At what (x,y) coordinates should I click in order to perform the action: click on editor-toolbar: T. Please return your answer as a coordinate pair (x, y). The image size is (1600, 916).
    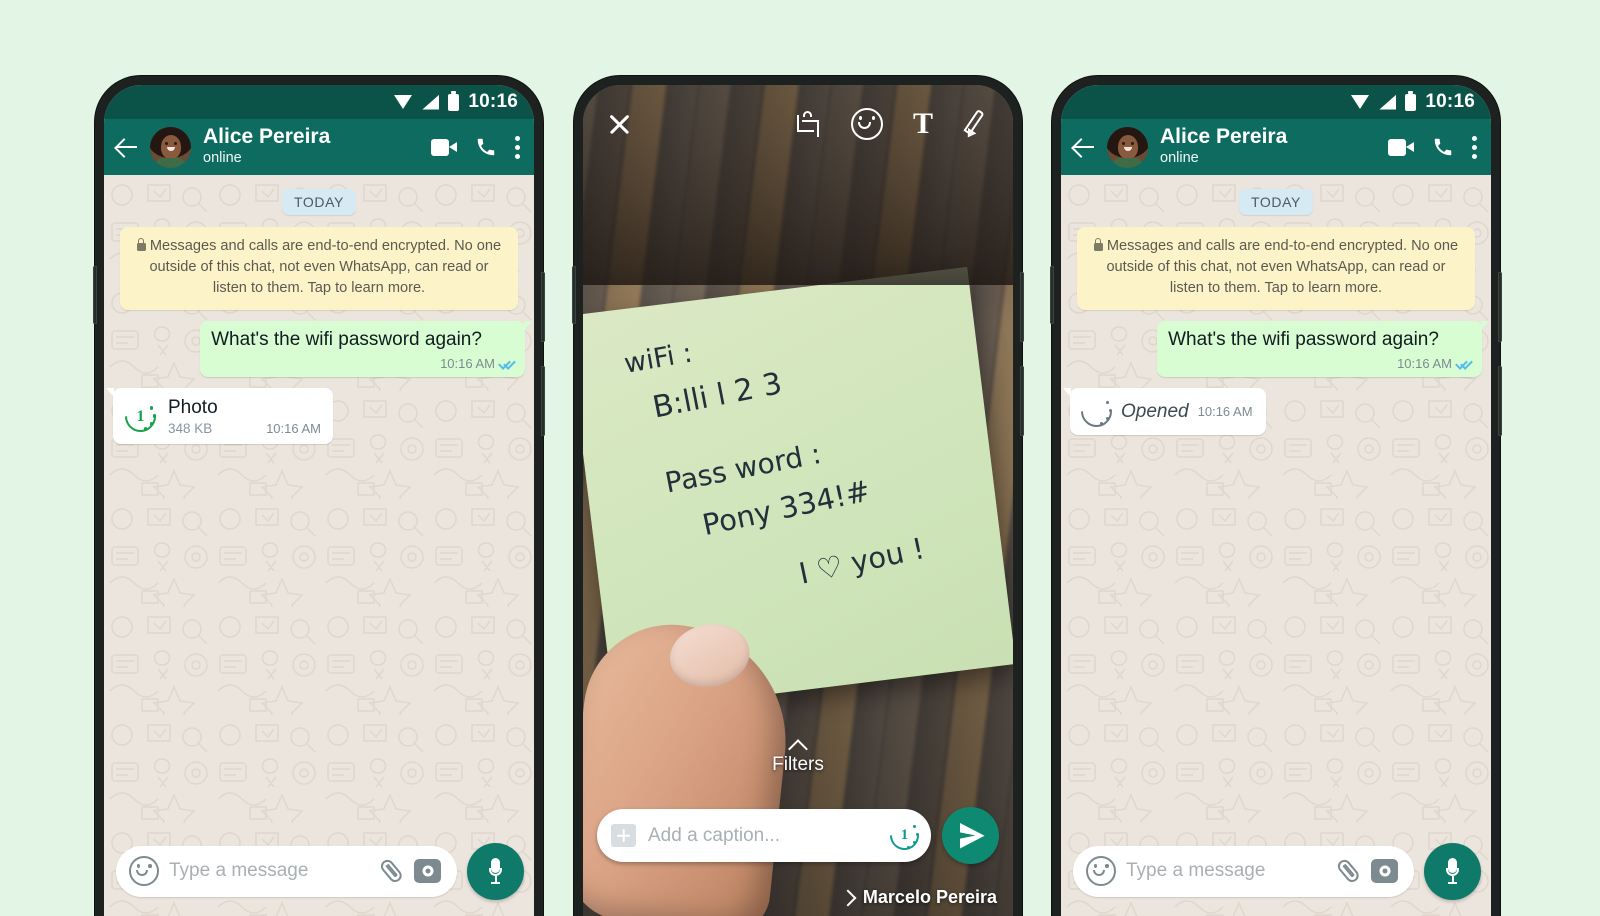
    Looking at the image, I should click on (798, 124).